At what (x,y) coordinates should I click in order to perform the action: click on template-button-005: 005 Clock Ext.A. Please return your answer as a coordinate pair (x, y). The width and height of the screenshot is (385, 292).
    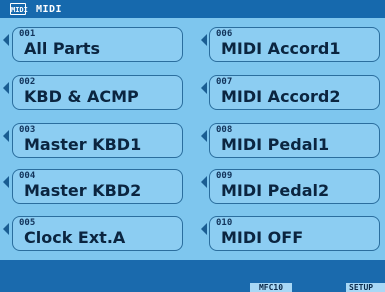
    Looking at the image, I should click on (97, 233).